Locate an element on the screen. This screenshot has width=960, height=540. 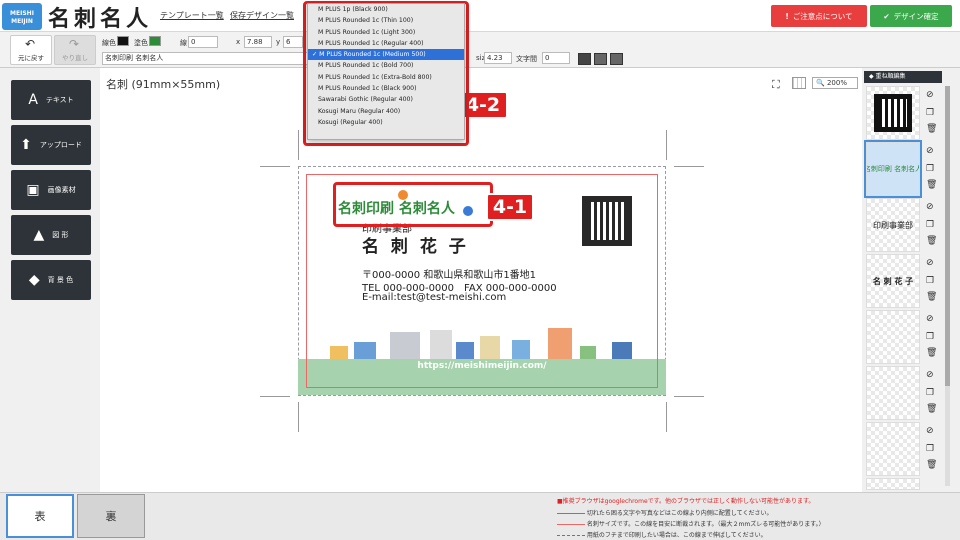
safe-line-note: 切れたら困る文字や写真などはこの線より内側に配置してください。 is located at coordinates (664, 512).